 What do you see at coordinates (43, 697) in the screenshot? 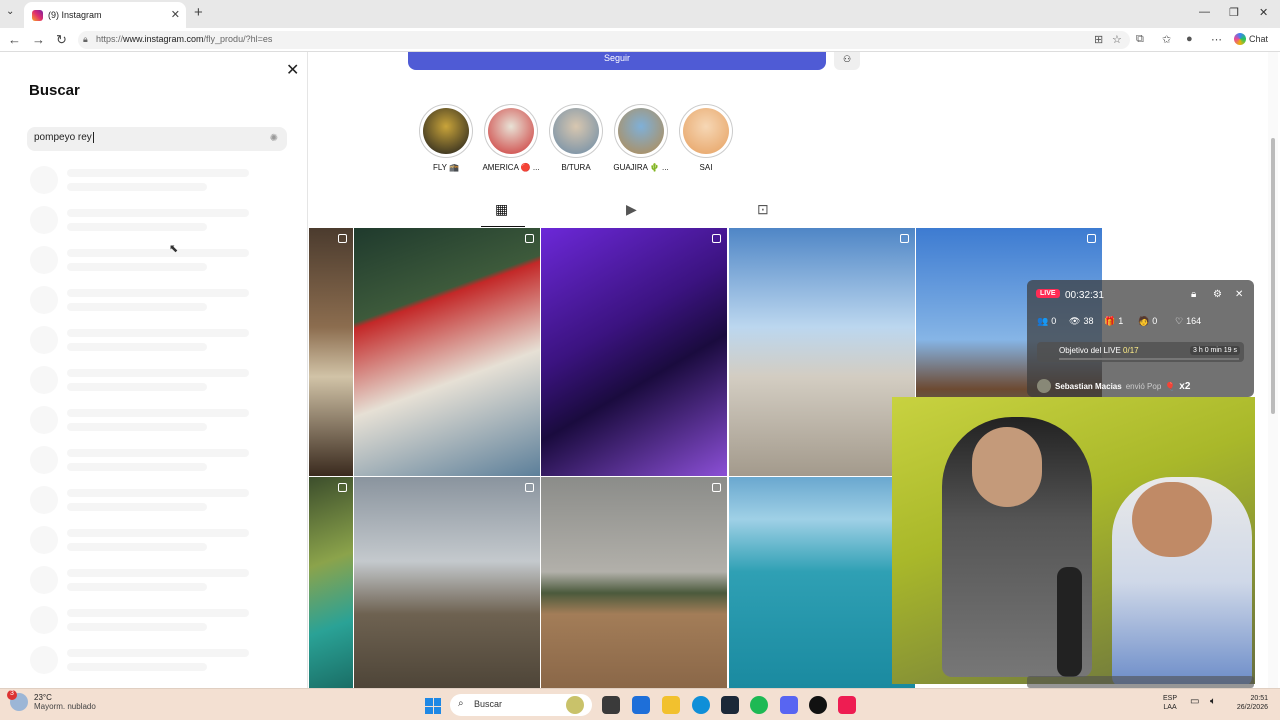
I see `temperature: 23°C` at bounding box center [43, 697].